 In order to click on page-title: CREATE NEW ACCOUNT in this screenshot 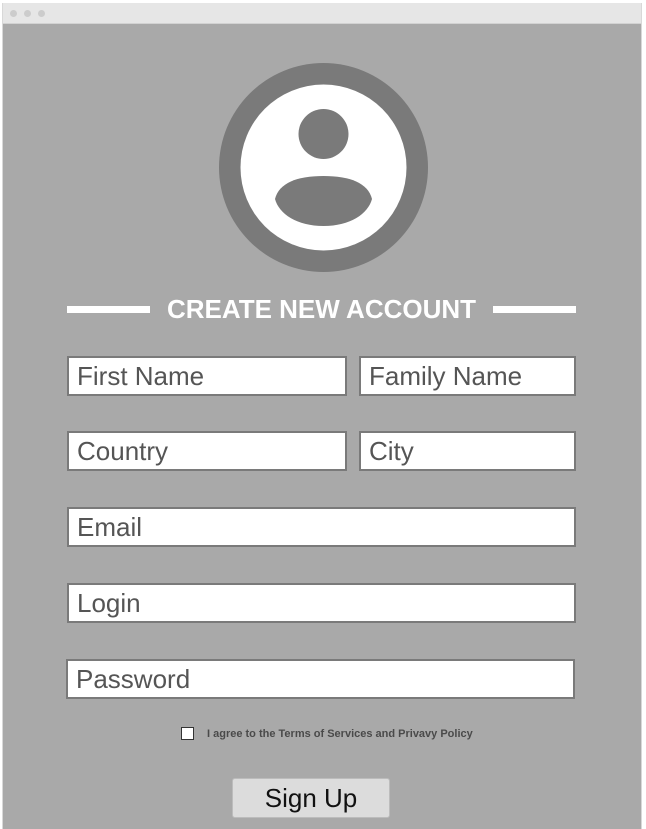, I will do `click(321, 309)`.